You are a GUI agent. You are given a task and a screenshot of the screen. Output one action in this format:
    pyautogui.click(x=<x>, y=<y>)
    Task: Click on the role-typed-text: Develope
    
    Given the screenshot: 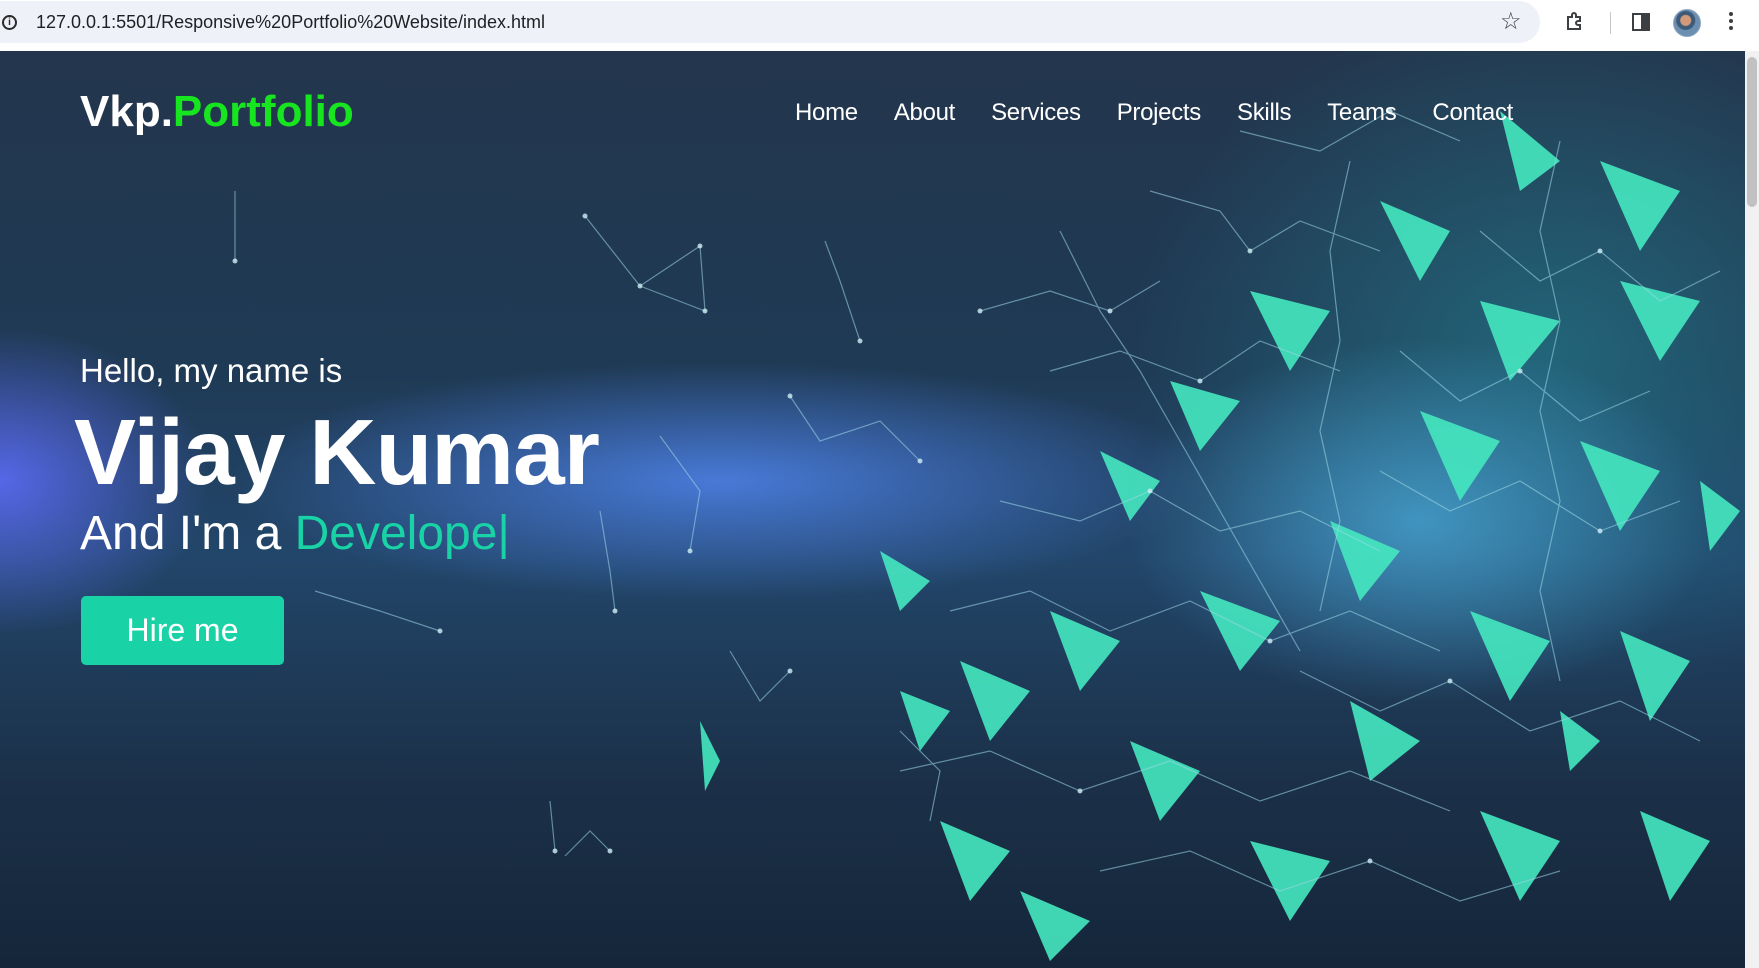 What is the action you would take?
    pyautogui.click(x=396, y=533)
    